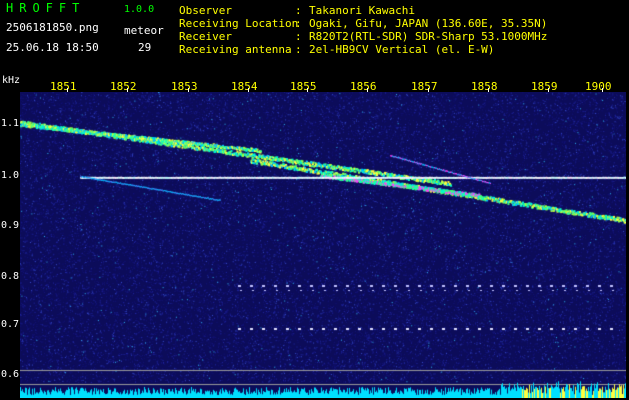 The height and width of the screenshot is (400, 629). I want to click on info-label: Receiver, so click(205, 36).